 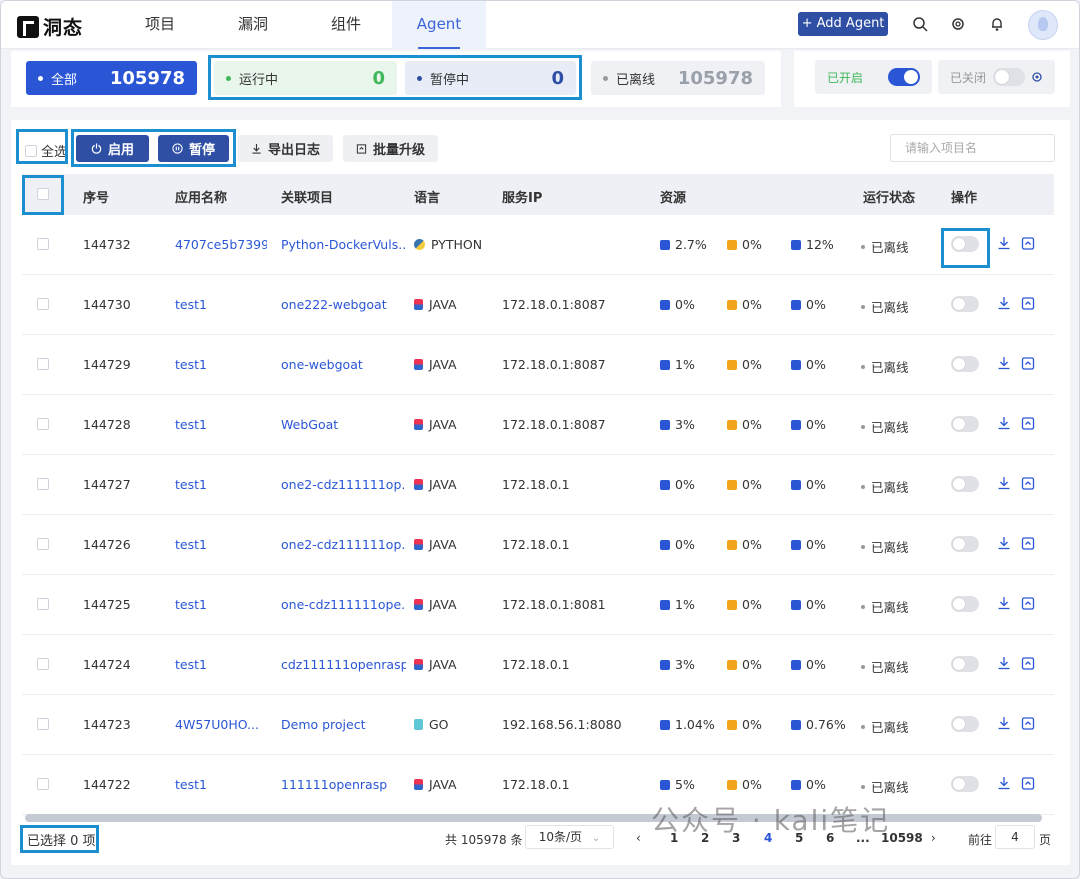 What do you see at coordinates (305, 78) in the screenshot?
I see `filter-card-running: 运行中 0` at bounding box center [305, 78].